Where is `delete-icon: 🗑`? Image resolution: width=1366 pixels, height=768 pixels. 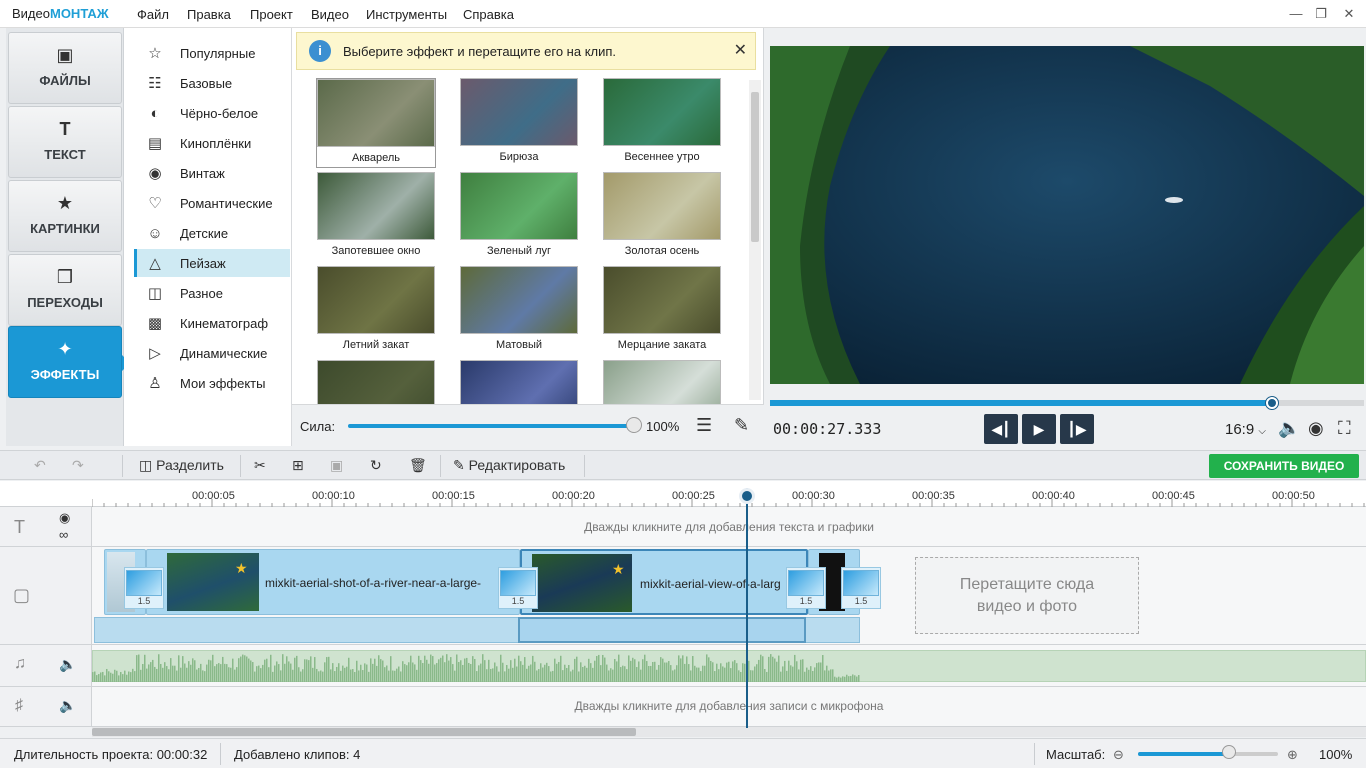 delete-icon: 🗑 is located at coordinates (418, 465).